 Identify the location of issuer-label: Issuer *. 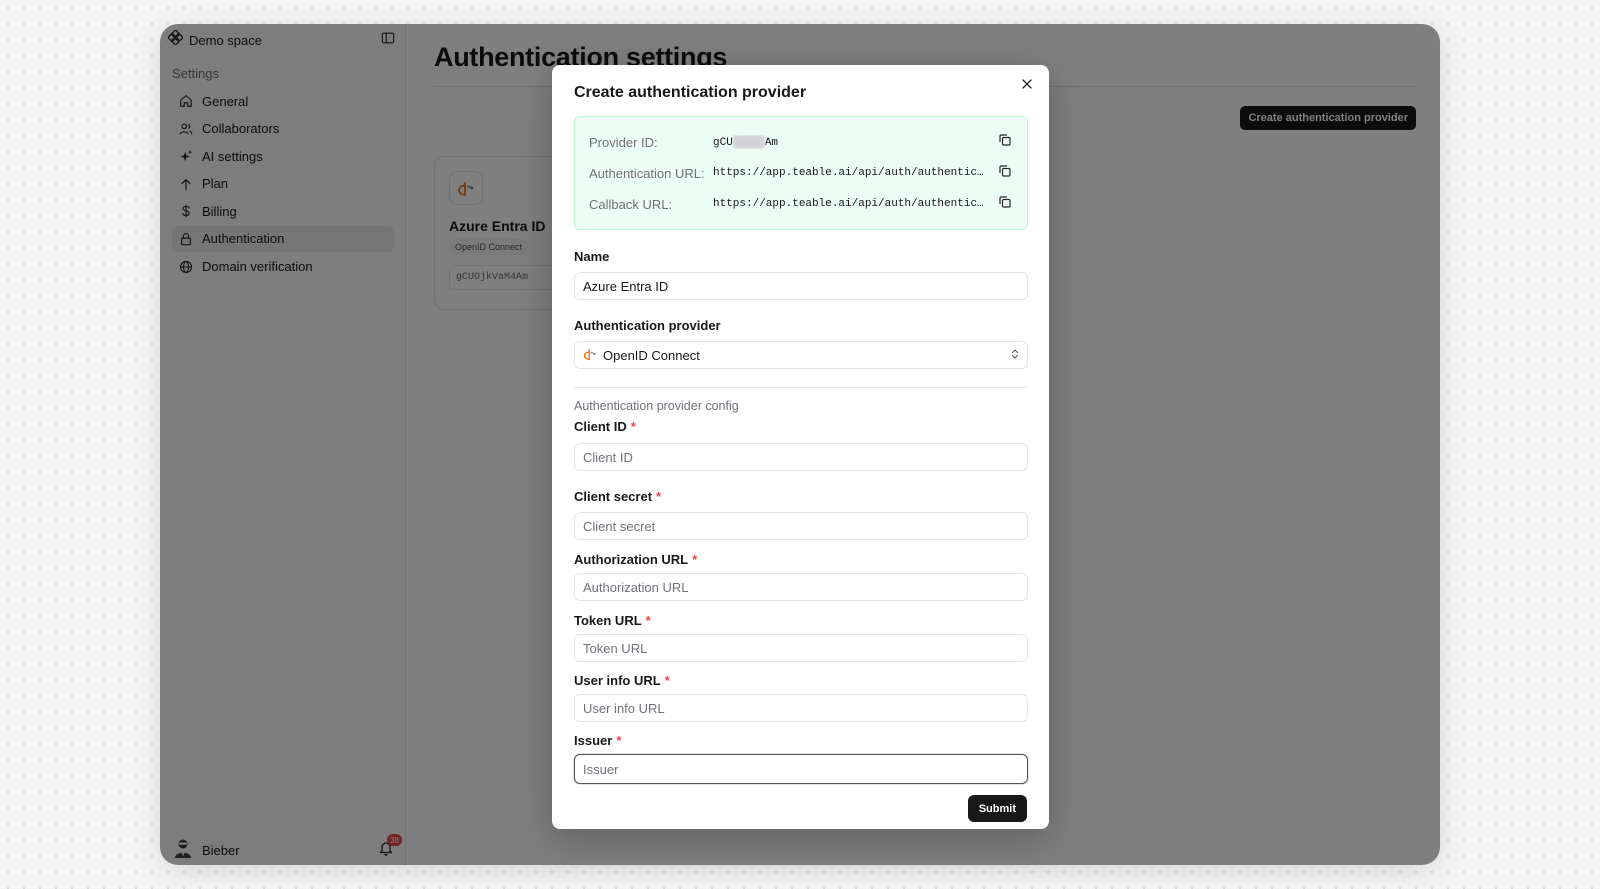
(597, 740).